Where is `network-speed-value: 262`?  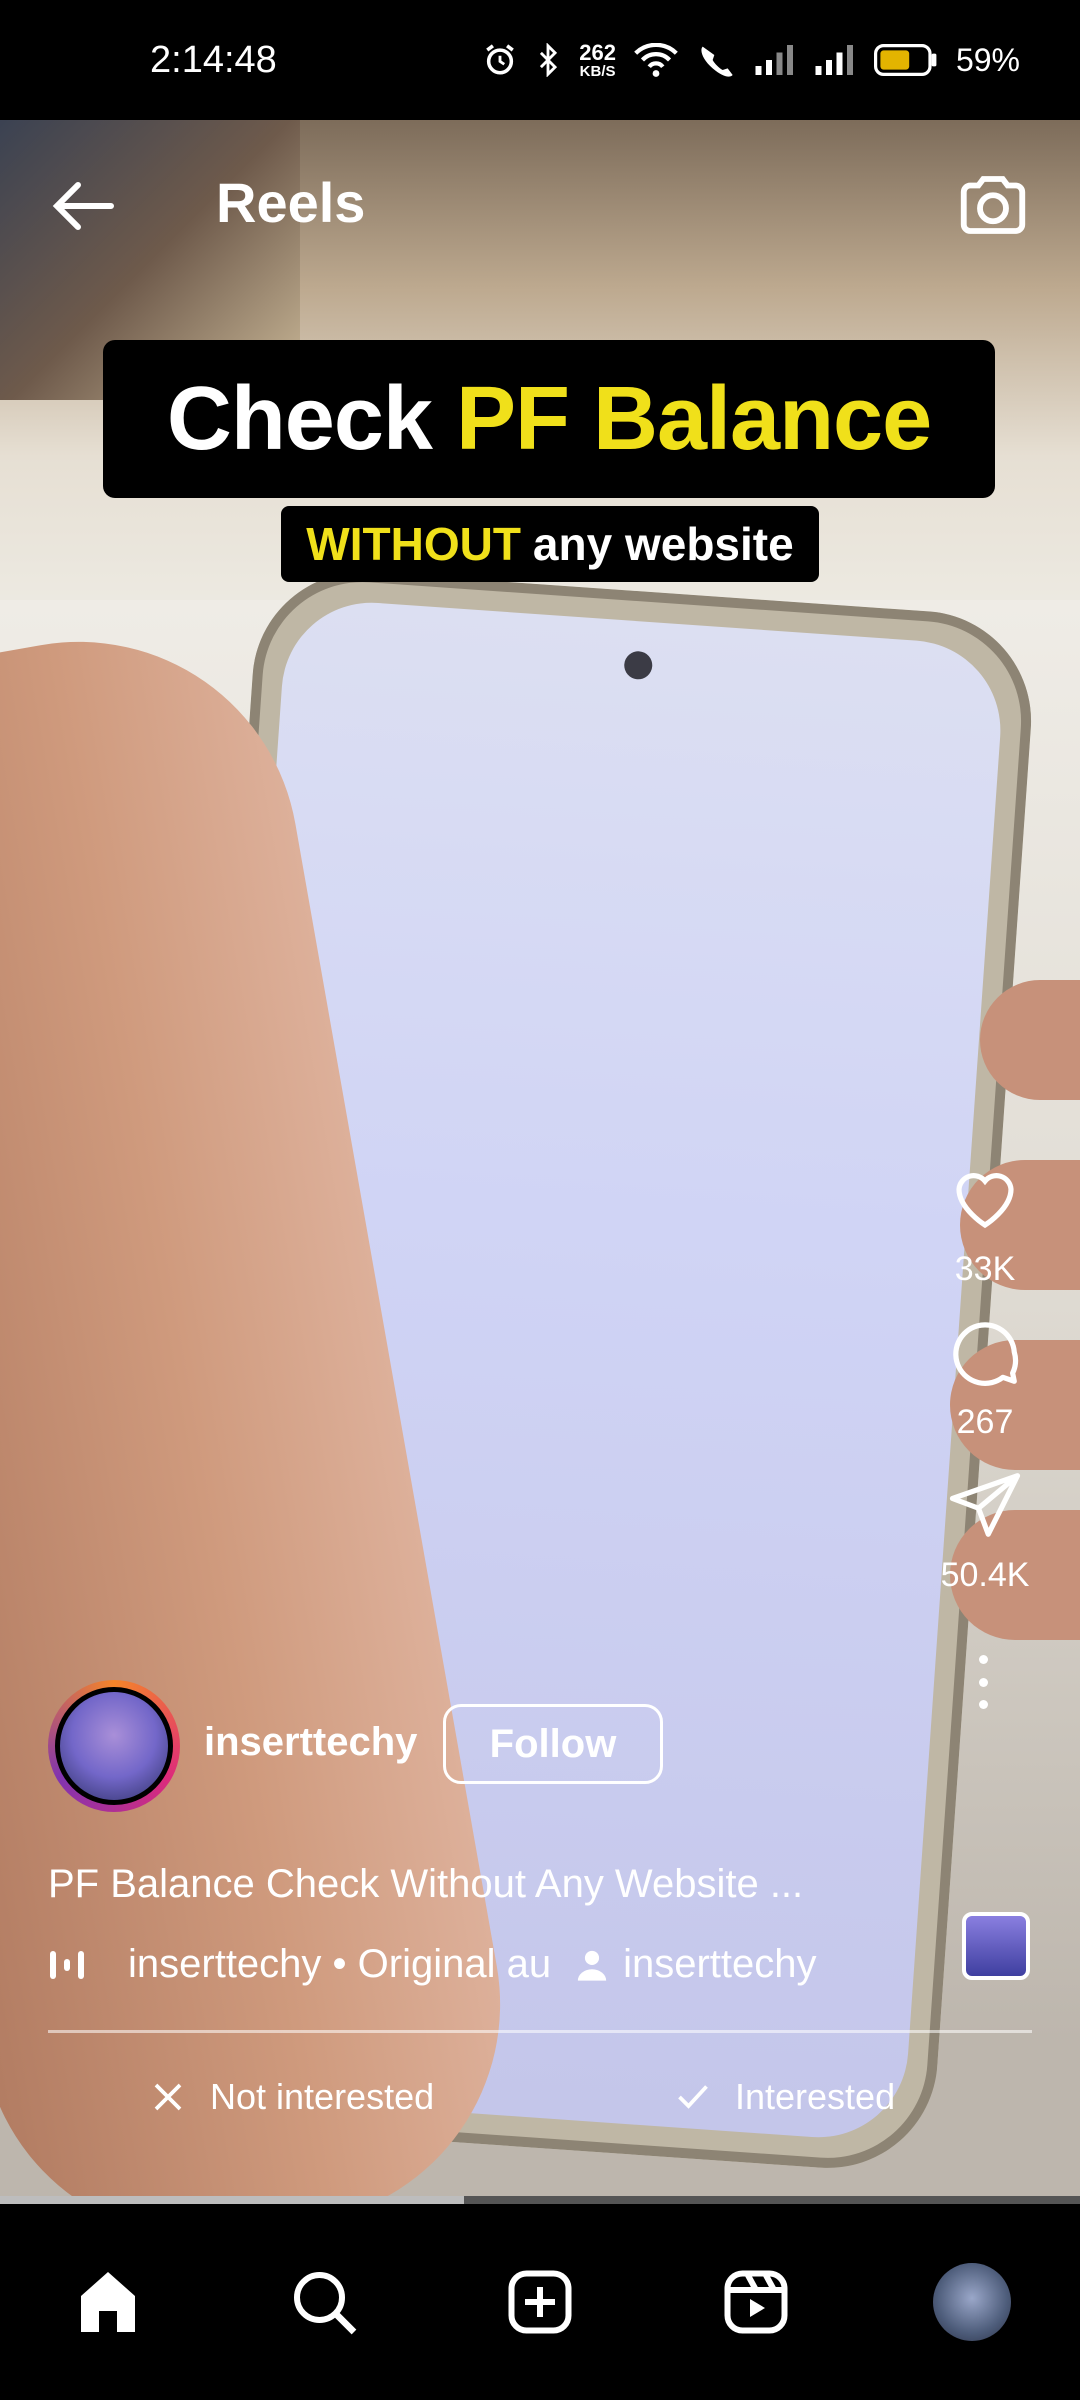 network-speed-value: 262 is located at coordinates (597, 52).